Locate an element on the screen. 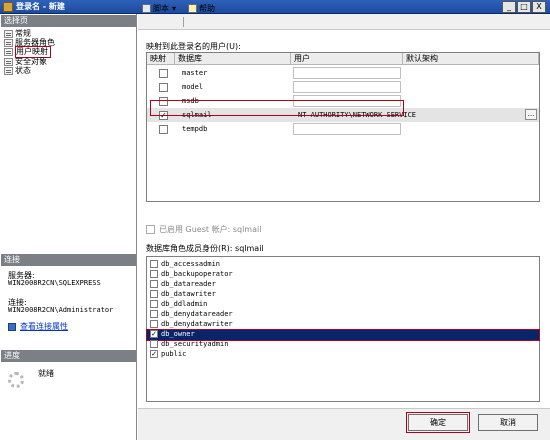  progress-spinner-icon is located at coordinates (16, 380).